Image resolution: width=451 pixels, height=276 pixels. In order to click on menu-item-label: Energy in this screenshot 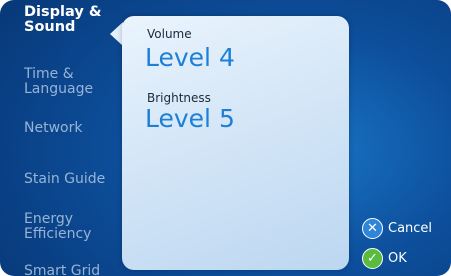, I will do `click(49, 219)`.